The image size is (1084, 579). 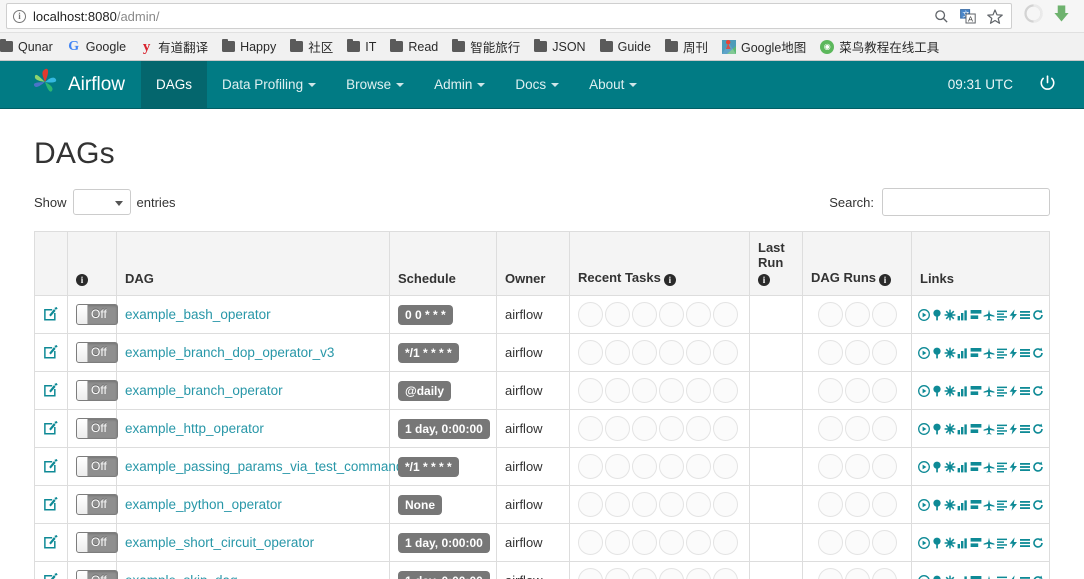 I want to click on bookmark-google-maps: Google地图, so click(x=764, y=46).